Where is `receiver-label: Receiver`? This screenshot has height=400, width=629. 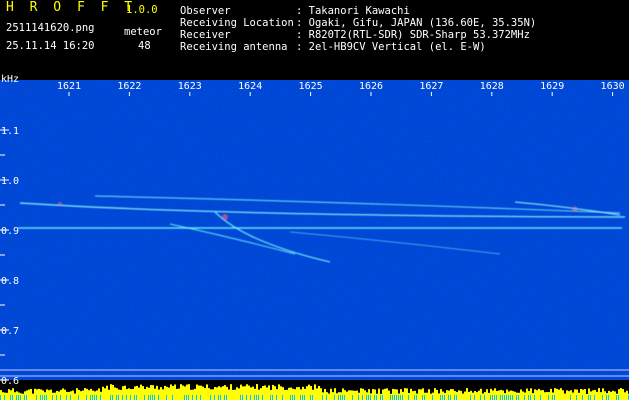 receiver-label: Receiver is located at coordinates (205, 35).